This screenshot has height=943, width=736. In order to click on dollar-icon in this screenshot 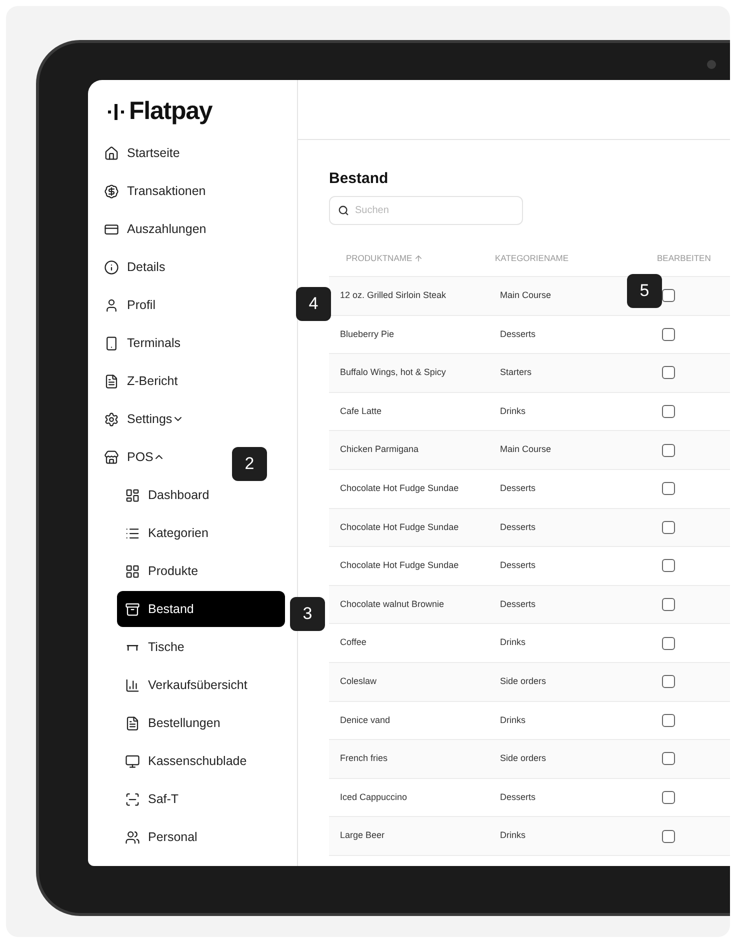, I will do `click(111, 191)`.